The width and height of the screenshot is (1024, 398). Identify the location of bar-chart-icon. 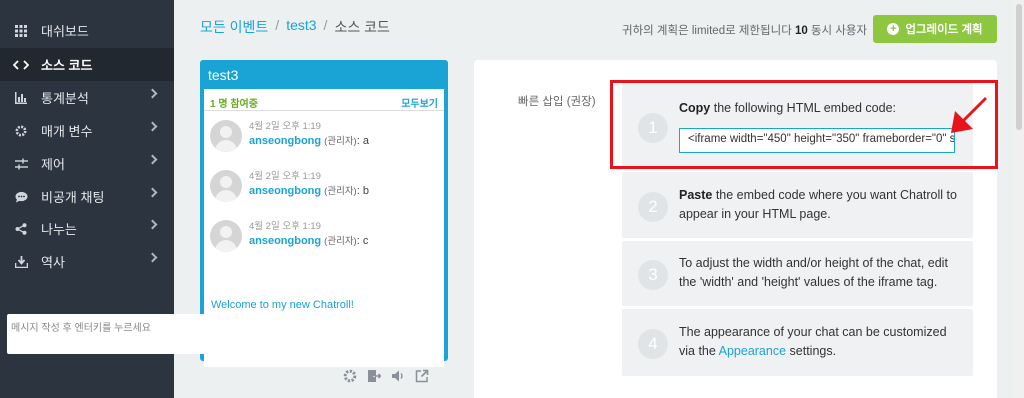
(21, 97).